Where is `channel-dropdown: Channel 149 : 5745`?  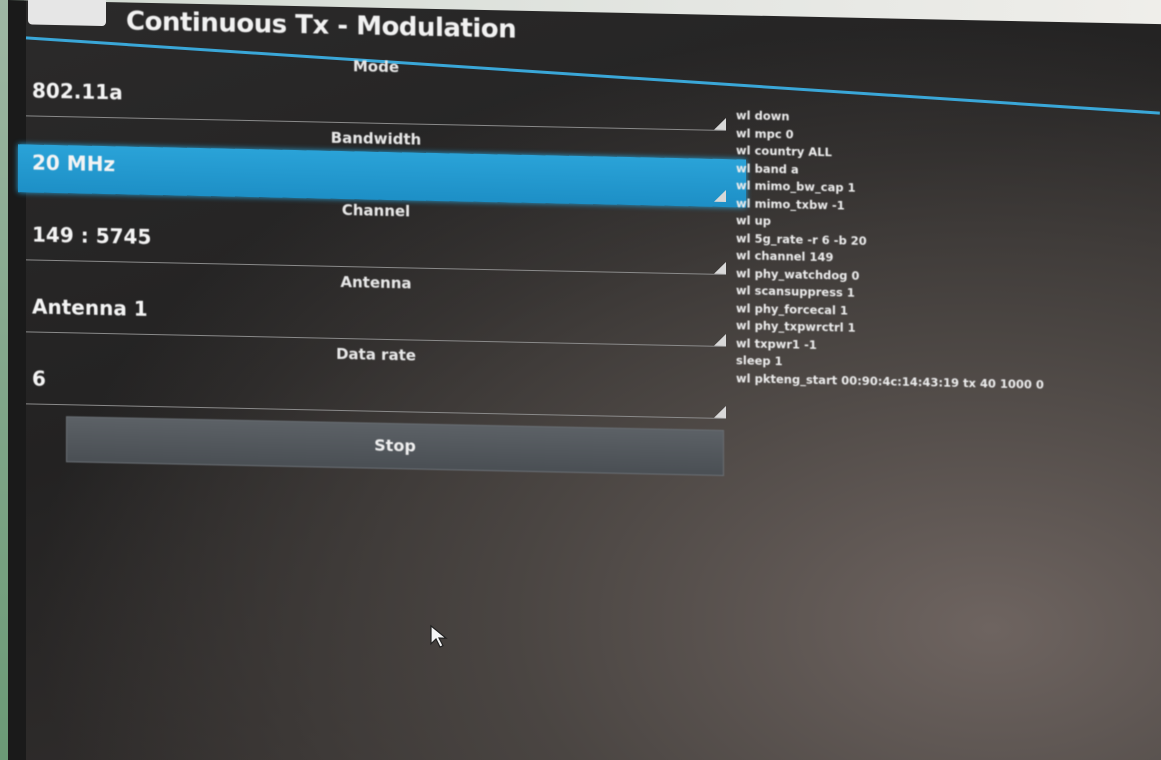
channel-dropdown: Channel 149 : 5745 is located at coordinates (376, 236).